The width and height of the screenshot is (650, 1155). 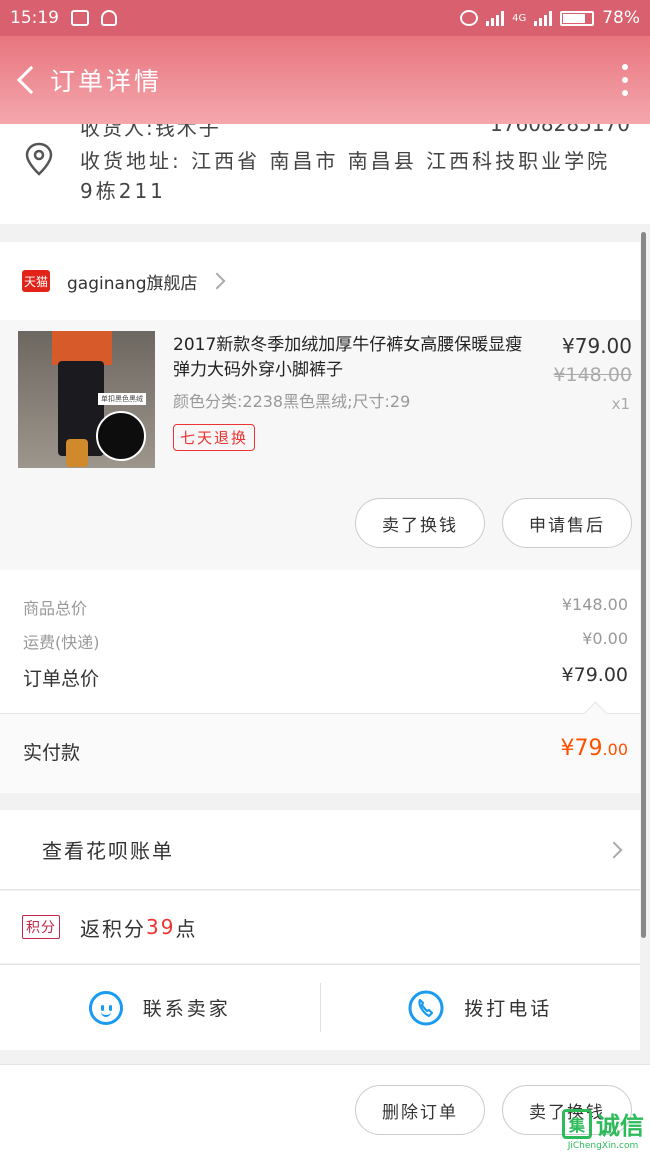 What do you see at coordinates (320, 753) in the screenshot?
I see `paid-section: 实付款 ¥79.00` at bounding box center [320, 753].